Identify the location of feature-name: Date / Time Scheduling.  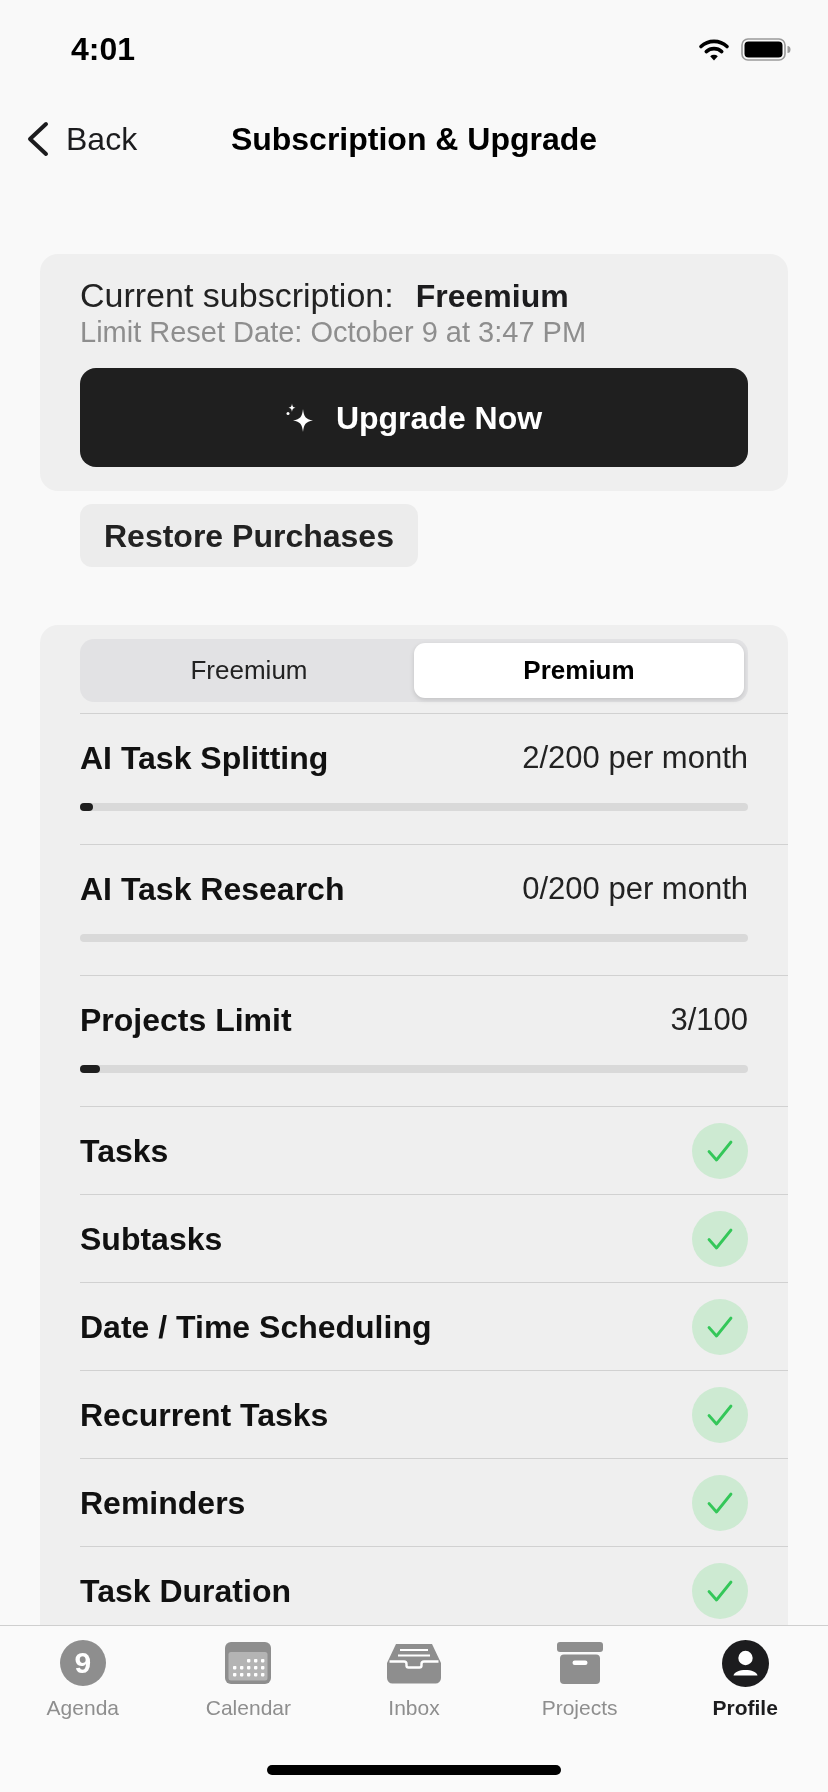
(256, 1327).